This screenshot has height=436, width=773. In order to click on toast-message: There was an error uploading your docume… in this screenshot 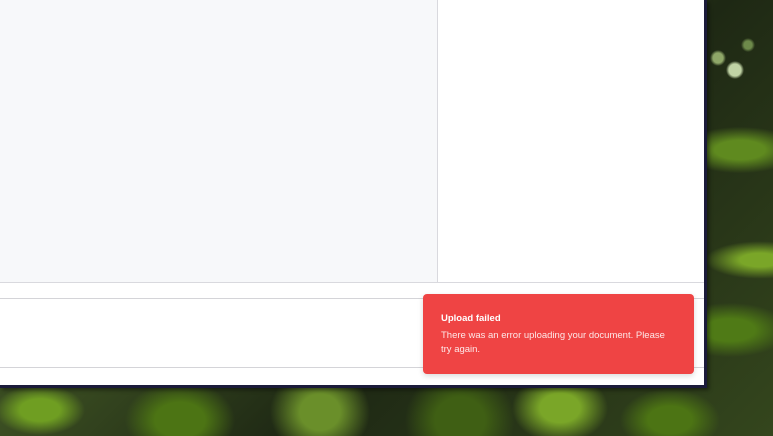, I will do `click(553, 342)`.